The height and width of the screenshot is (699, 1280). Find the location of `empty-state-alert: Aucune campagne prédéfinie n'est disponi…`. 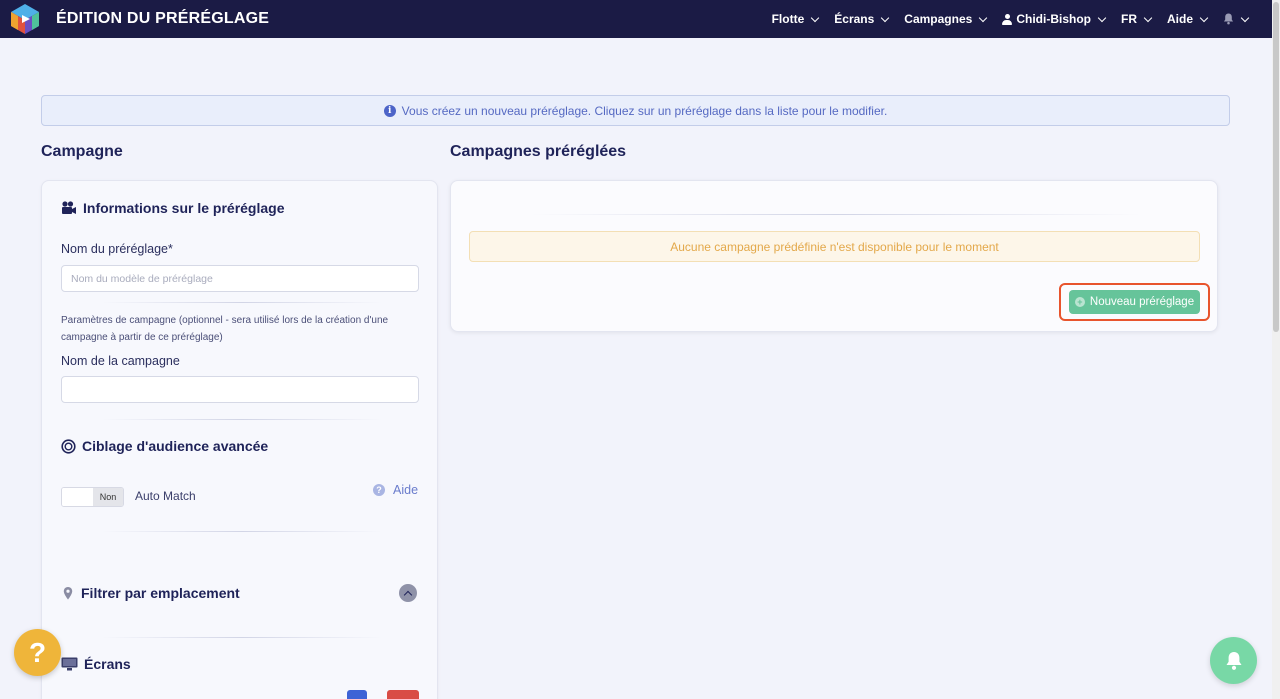

empty-state-alert: Aucune campagne prédéfinie n'est disponi… is located at coordinates (834, 246).